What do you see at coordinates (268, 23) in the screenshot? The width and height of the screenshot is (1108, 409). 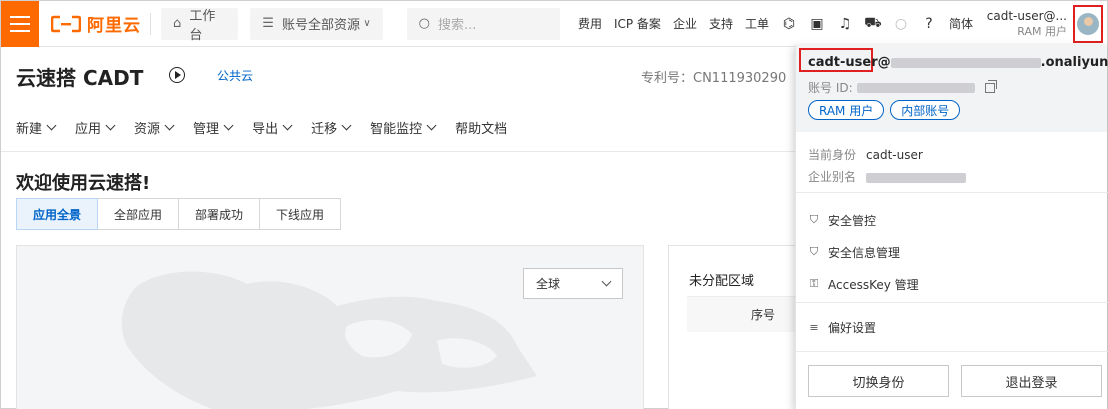 I see `list-icon: ☰` at bounding box center [268, 23].